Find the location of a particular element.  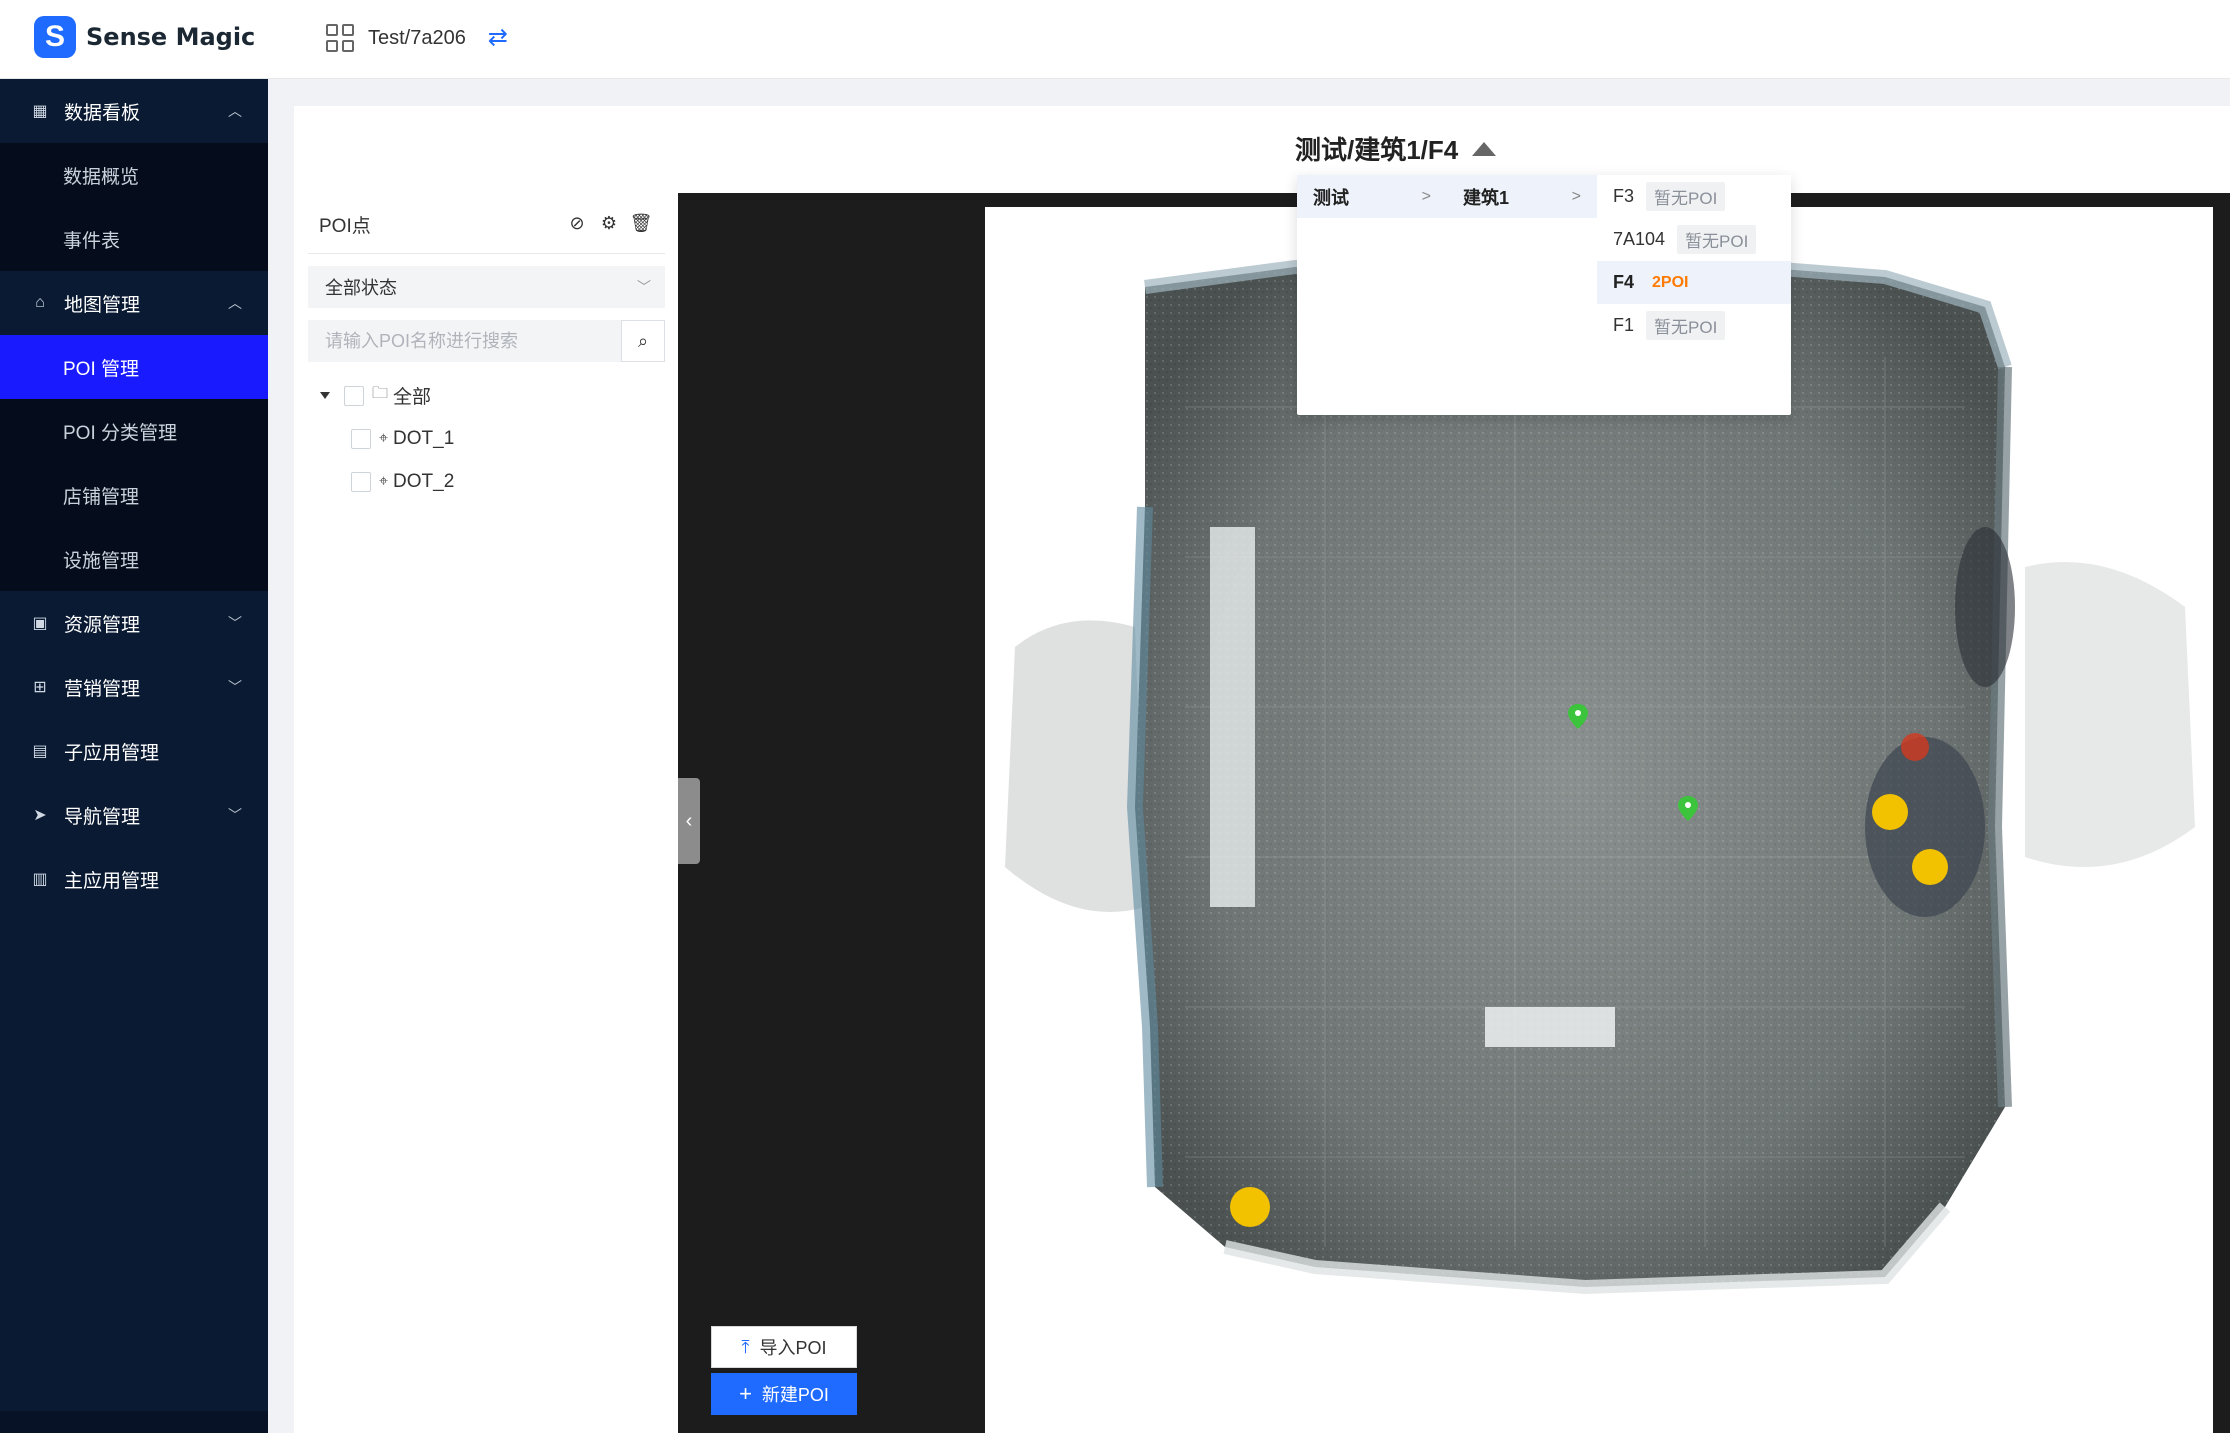

switch-arrows-icon: ⇄ is located at coordinates (498, 38).